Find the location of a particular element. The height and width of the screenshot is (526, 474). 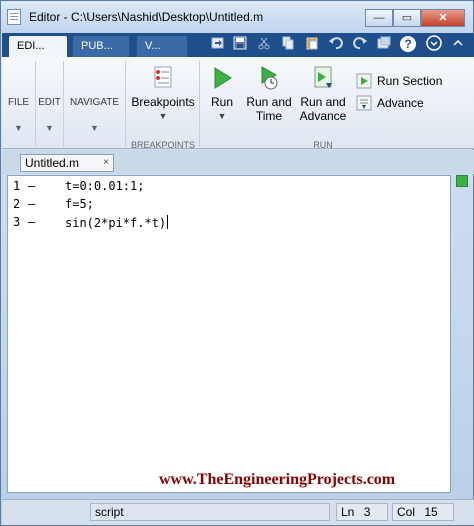

code-analyzer-status-icon is located at coordinates (462, 181).